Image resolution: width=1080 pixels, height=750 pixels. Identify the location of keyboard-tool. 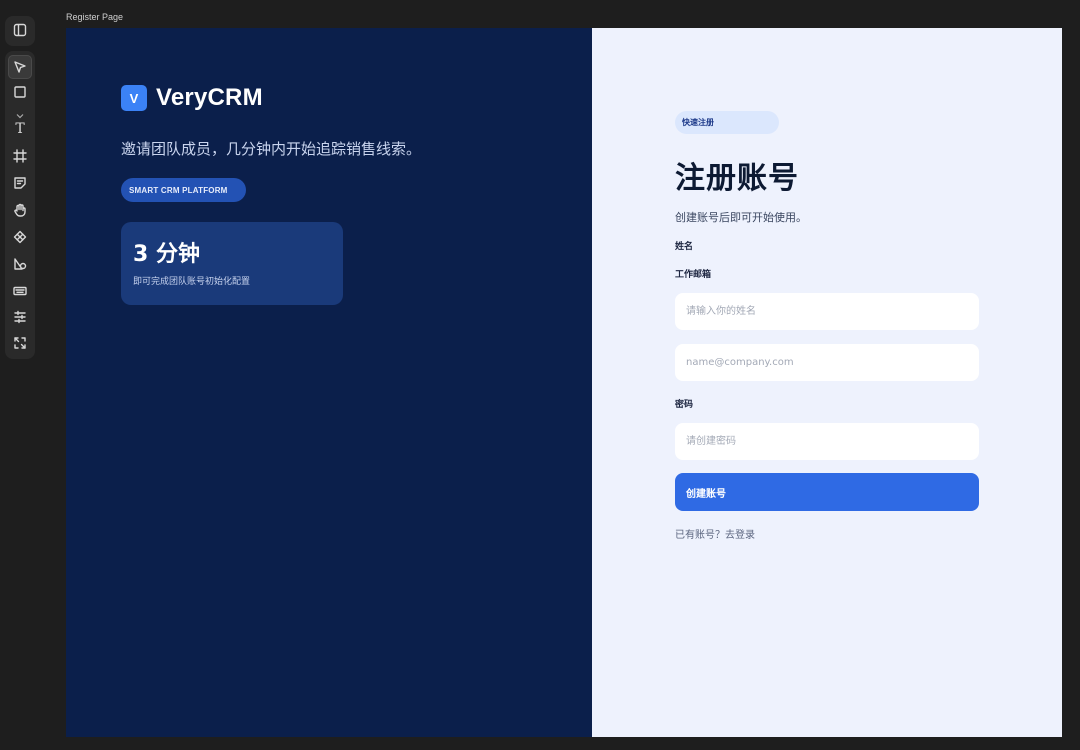
(20, 291).